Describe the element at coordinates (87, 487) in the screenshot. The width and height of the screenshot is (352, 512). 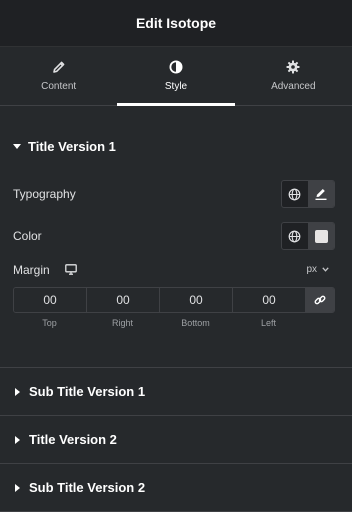
I see `section-label: Sub Title Version 2` at that location.